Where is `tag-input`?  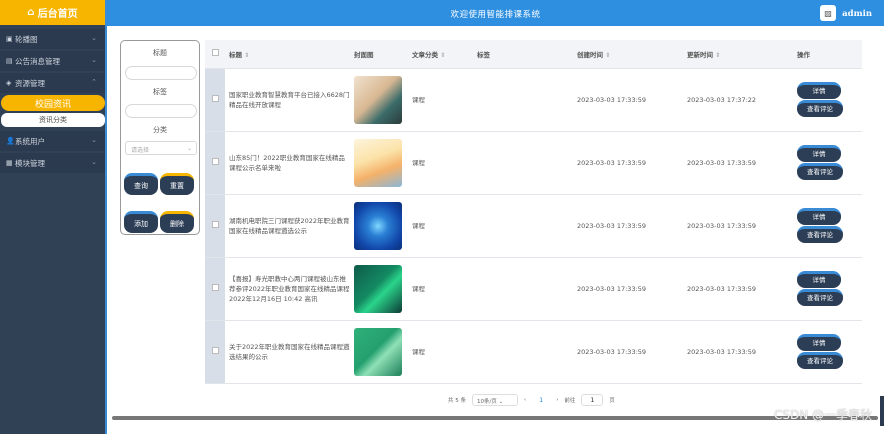
tag-input is located at coordinates (161, 111).